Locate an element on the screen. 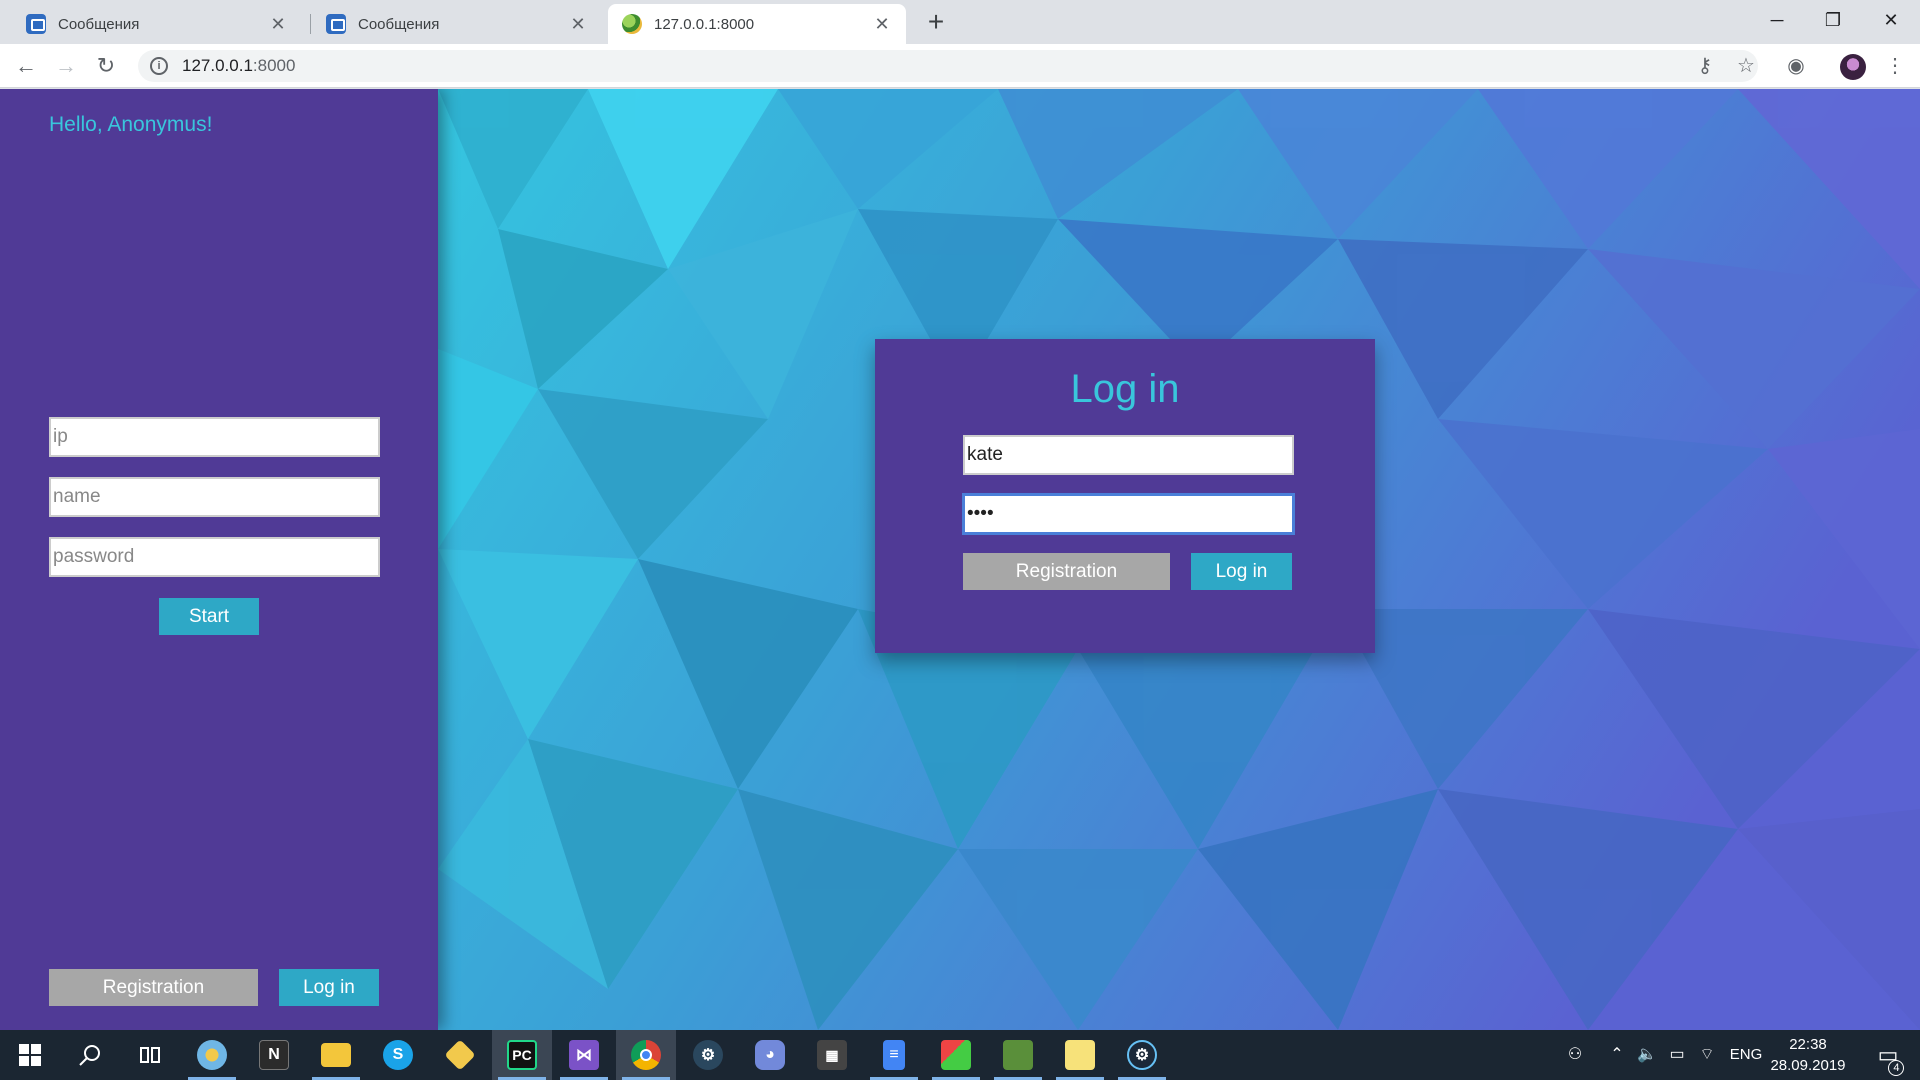 The height and width of the screenshot is (1080, 1920). tab-messages-1: Сообщения ✕ is located at coordinates (157, 24).